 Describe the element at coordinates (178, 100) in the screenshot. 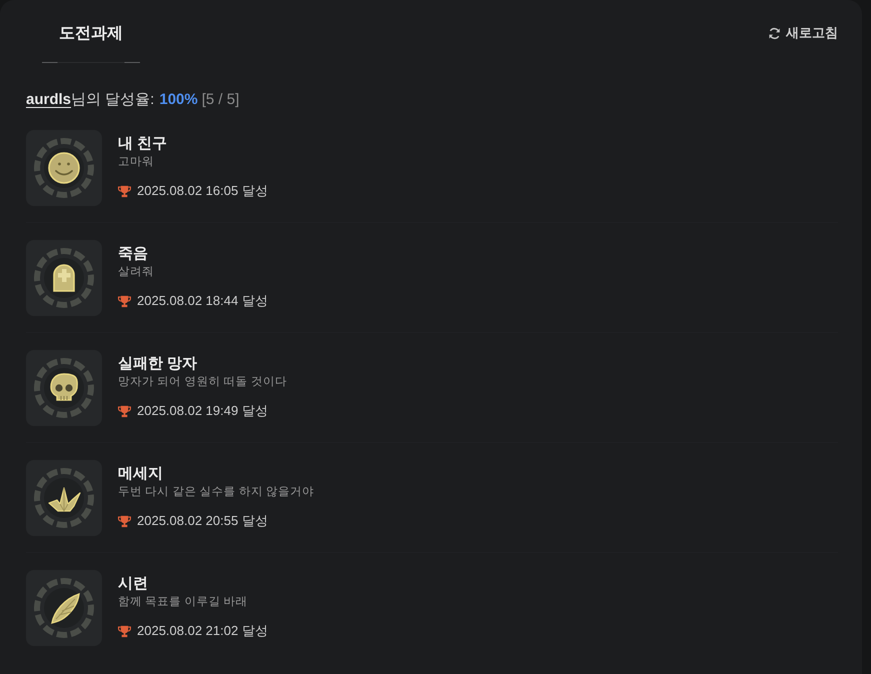

I see `completion-percent: 100%` at that location.